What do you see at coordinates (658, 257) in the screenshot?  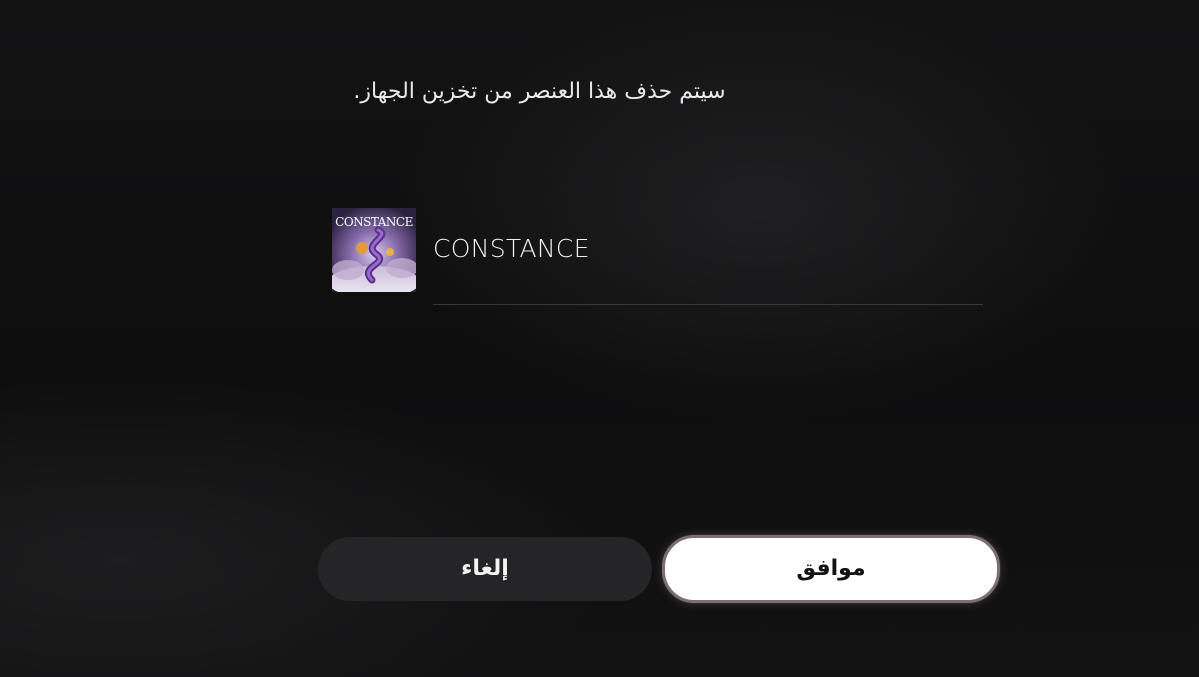 I see `item-row: CONSTANCE CONSTANCE` at bounding box center [658, 257].